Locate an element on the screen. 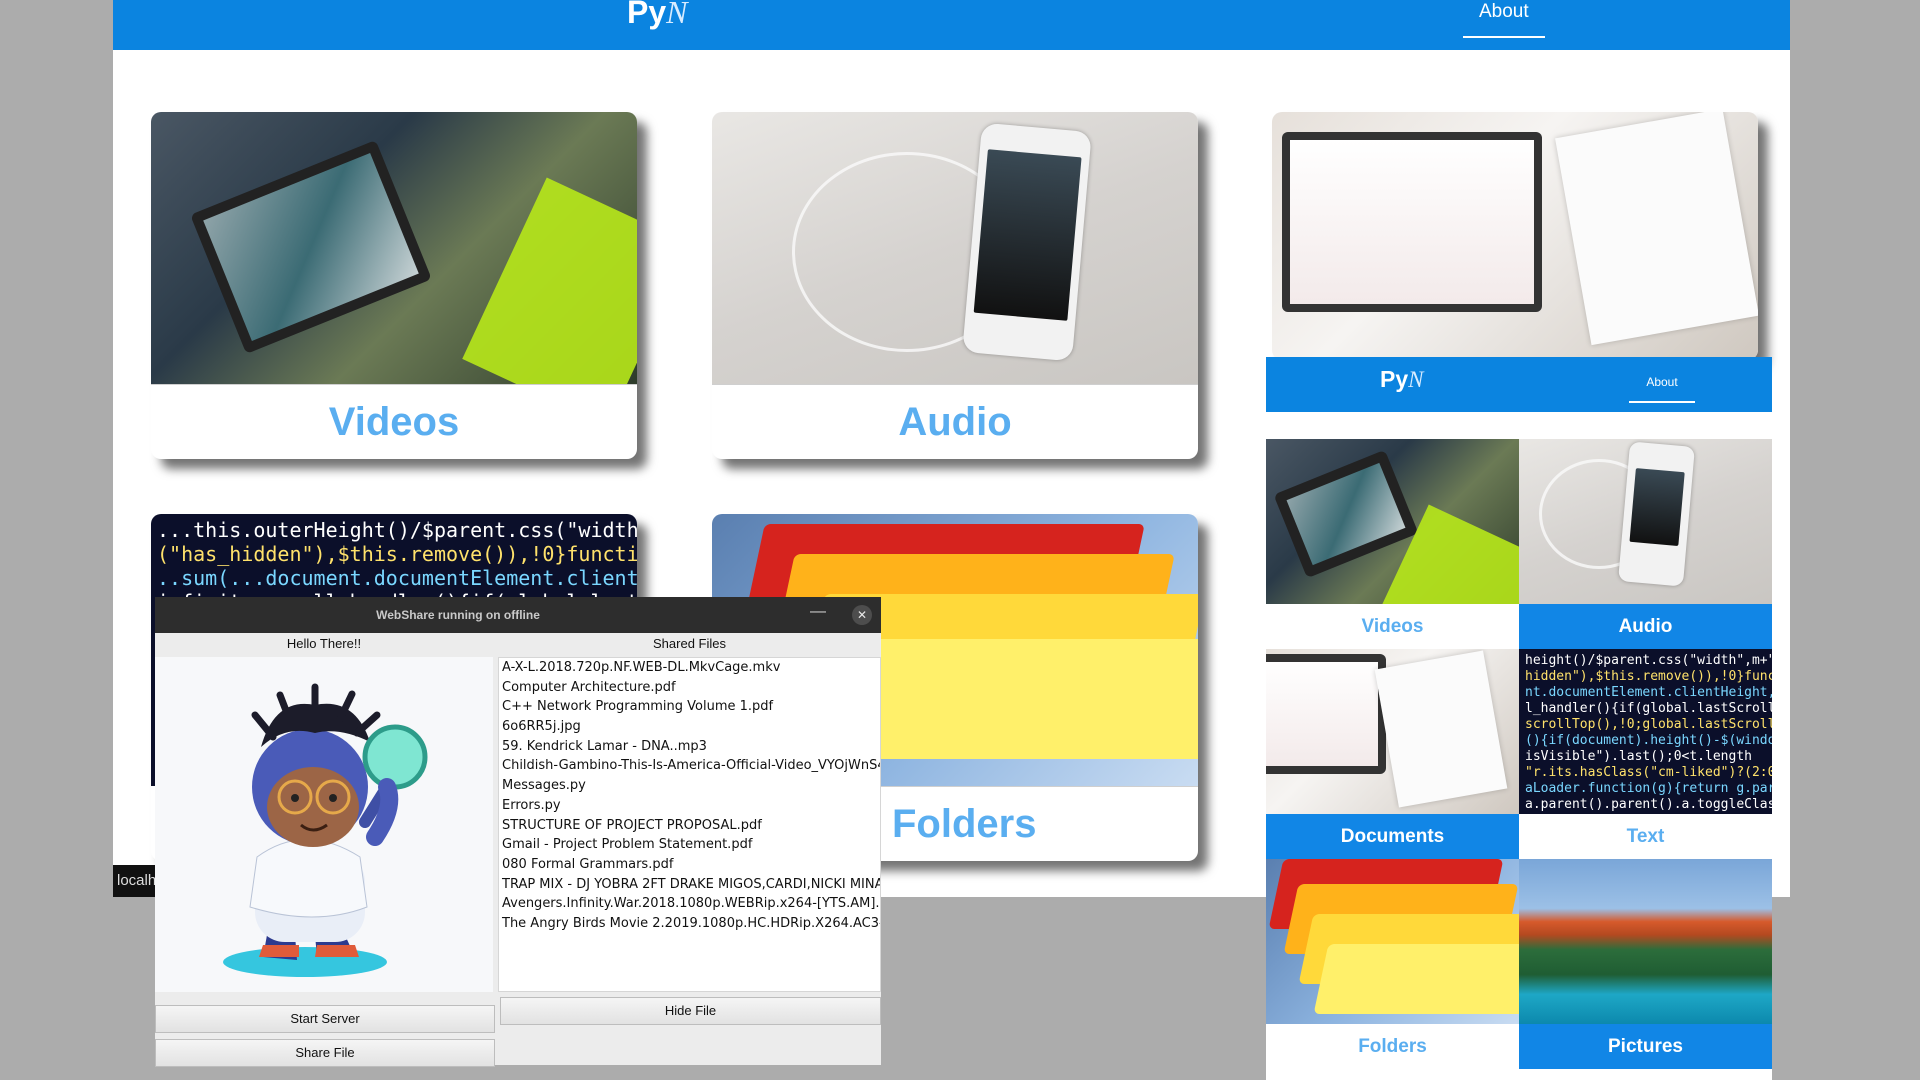  localhost-badge: localhost is located at coordinates (135, 881).